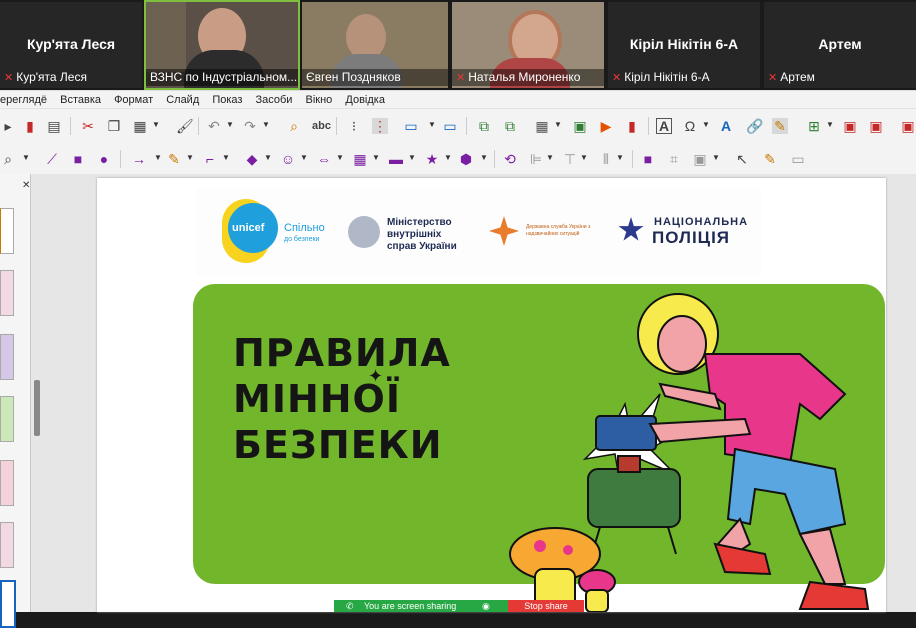 The height and width of the screenshot is (628, 916). What do you see at coordinates (52, 159) in the screenshot?
I see `line-icon: ⟋` at bounding box center [52, 159].